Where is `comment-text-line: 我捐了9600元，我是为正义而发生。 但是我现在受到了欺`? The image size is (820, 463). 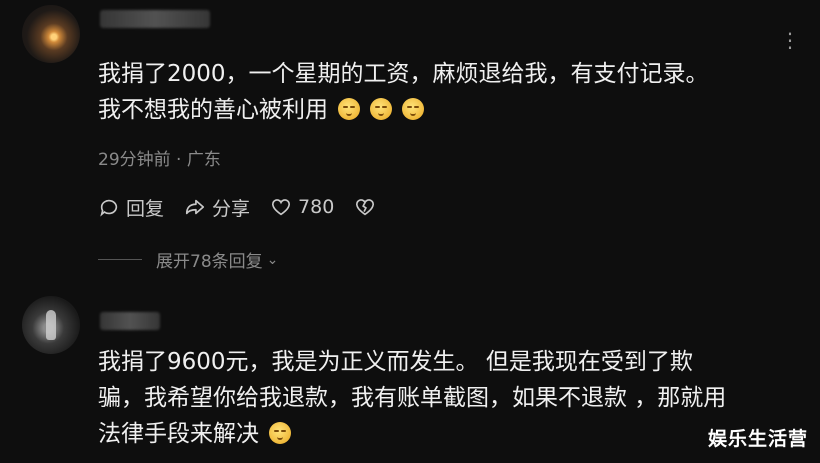
comment-text-line: 我捐了9600元，我是为正义而发生。 但是我现在受到了欺 is located at coordinates (395, 362).